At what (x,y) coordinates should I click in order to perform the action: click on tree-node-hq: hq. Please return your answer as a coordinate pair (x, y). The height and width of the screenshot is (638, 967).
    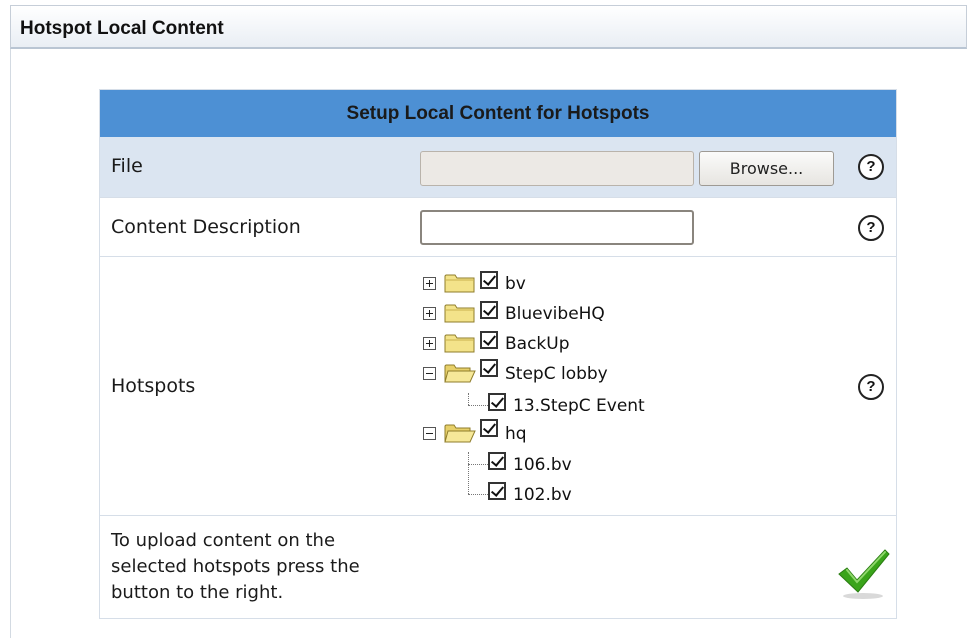
    Looking at the image, I should click on (520, 432).